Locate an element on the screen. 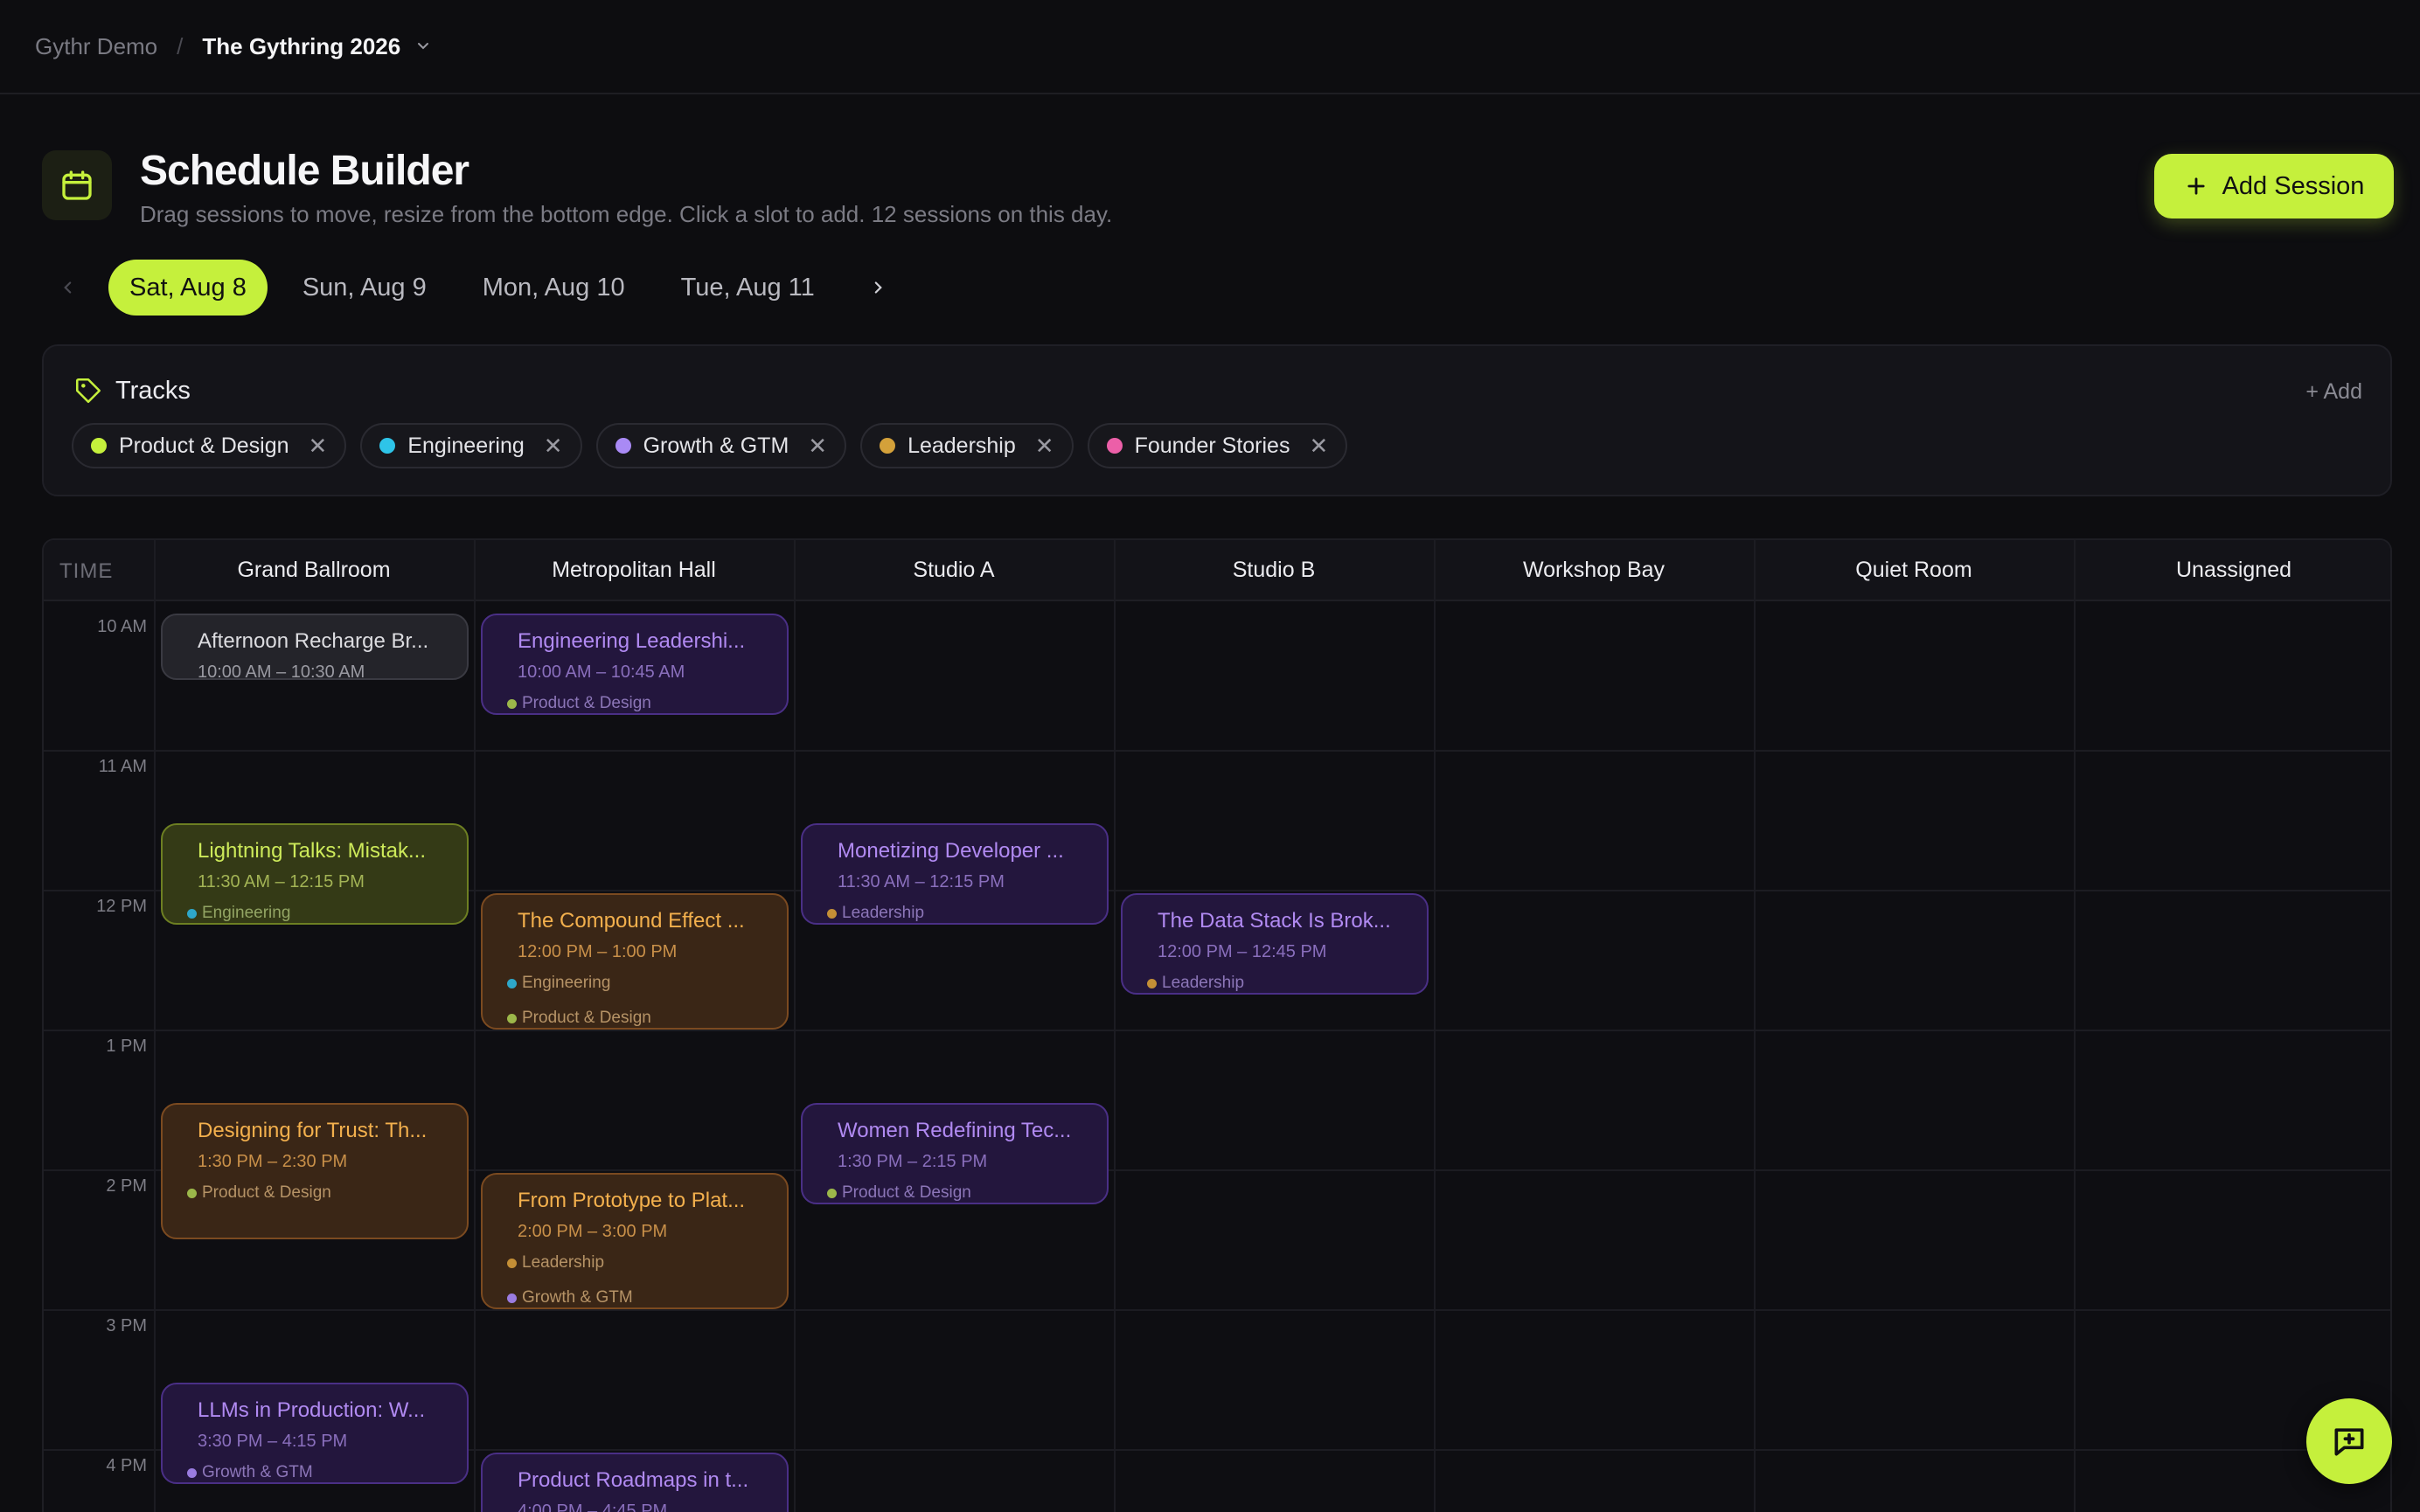 The image size is (2420, 1512). session-time: 10:00 AM – 10:30 AM is located at coordinates (281, 671).